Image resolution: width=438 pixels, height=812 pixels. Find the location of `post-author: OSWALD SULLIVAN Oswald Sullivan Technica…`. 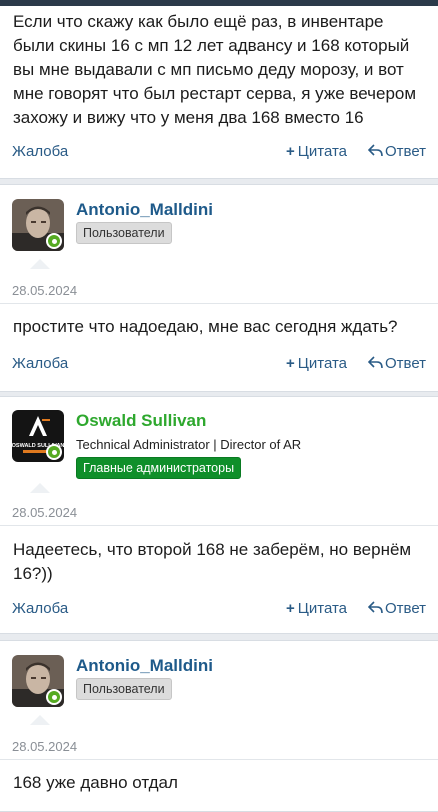

post-author: OSWALD SULLIVAN Oswald Sullivan Technica… is located at coordinates (219, 438).